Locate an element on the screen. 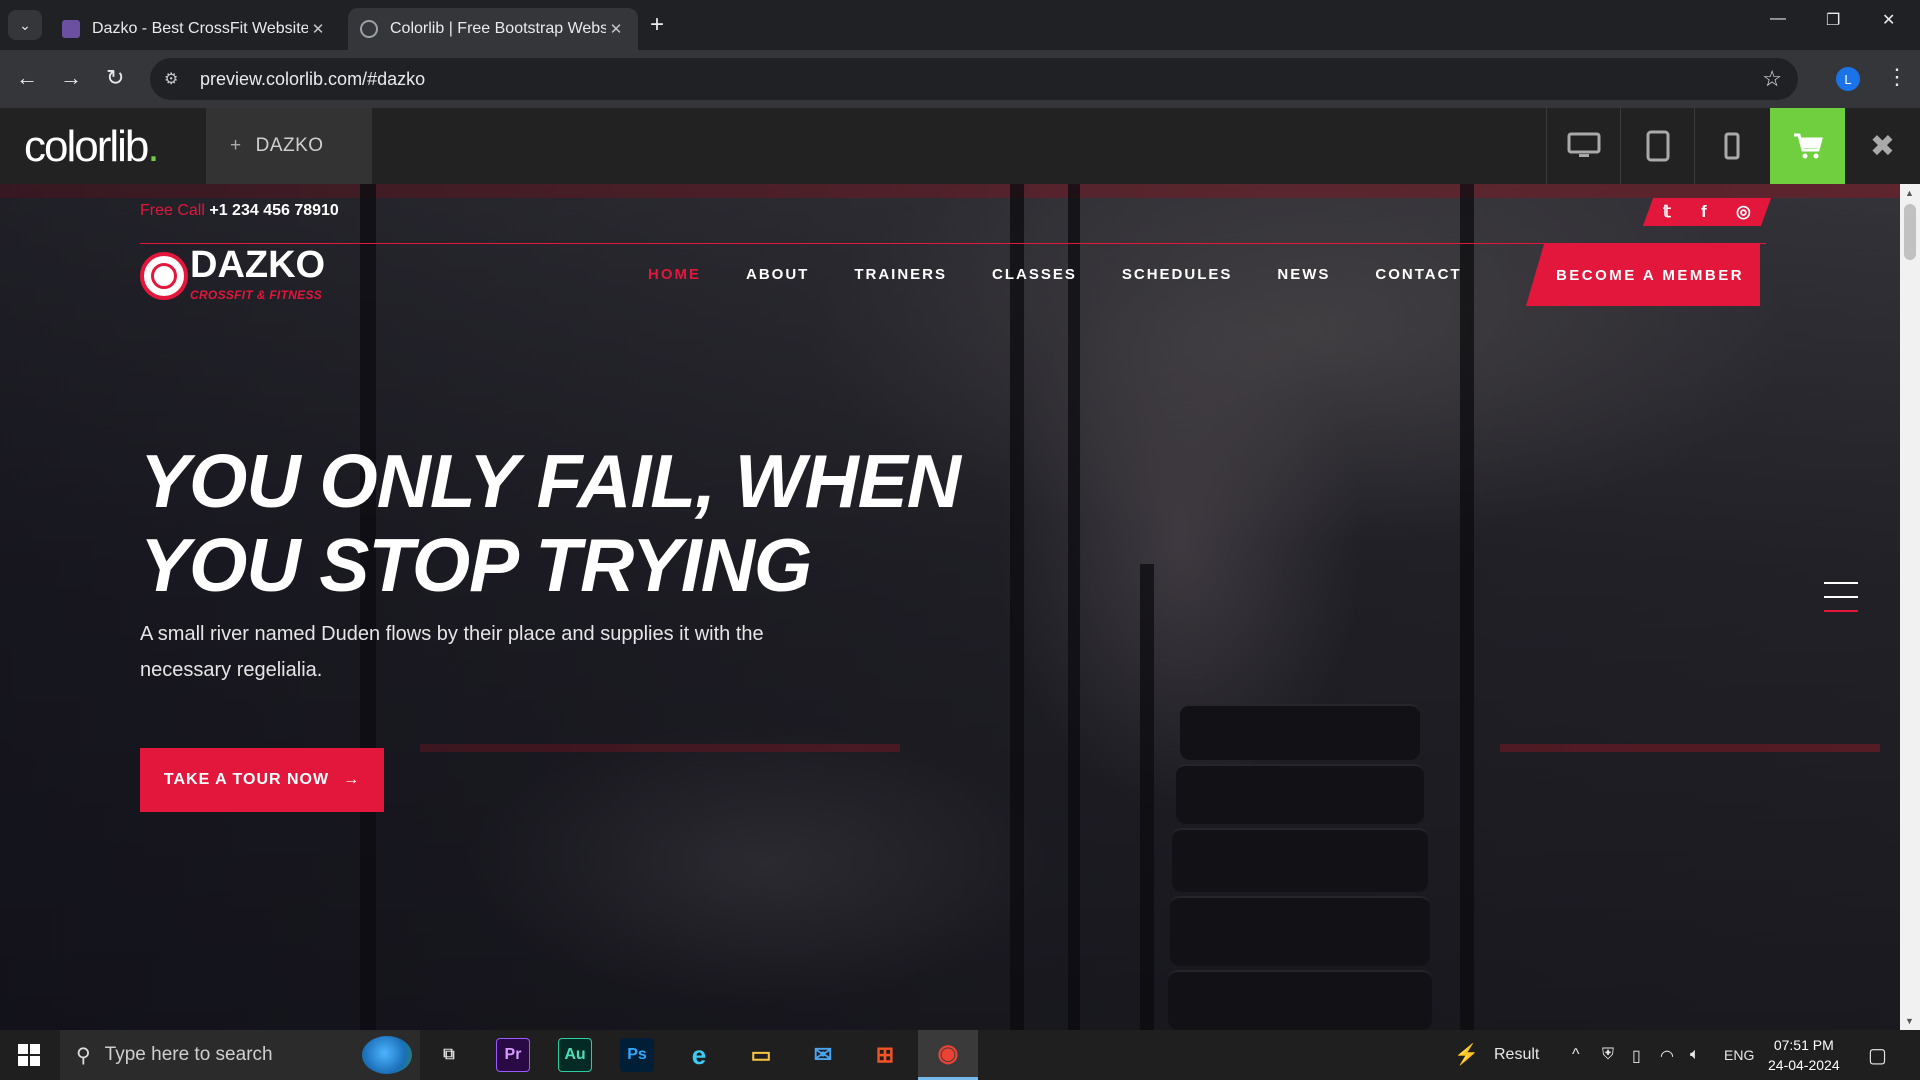 The width and height of the screenshot is (1920, 1080). address-bar: ⚙ preview.colorlib.com/#dazko ☆ is located at coordinates (974, 79).